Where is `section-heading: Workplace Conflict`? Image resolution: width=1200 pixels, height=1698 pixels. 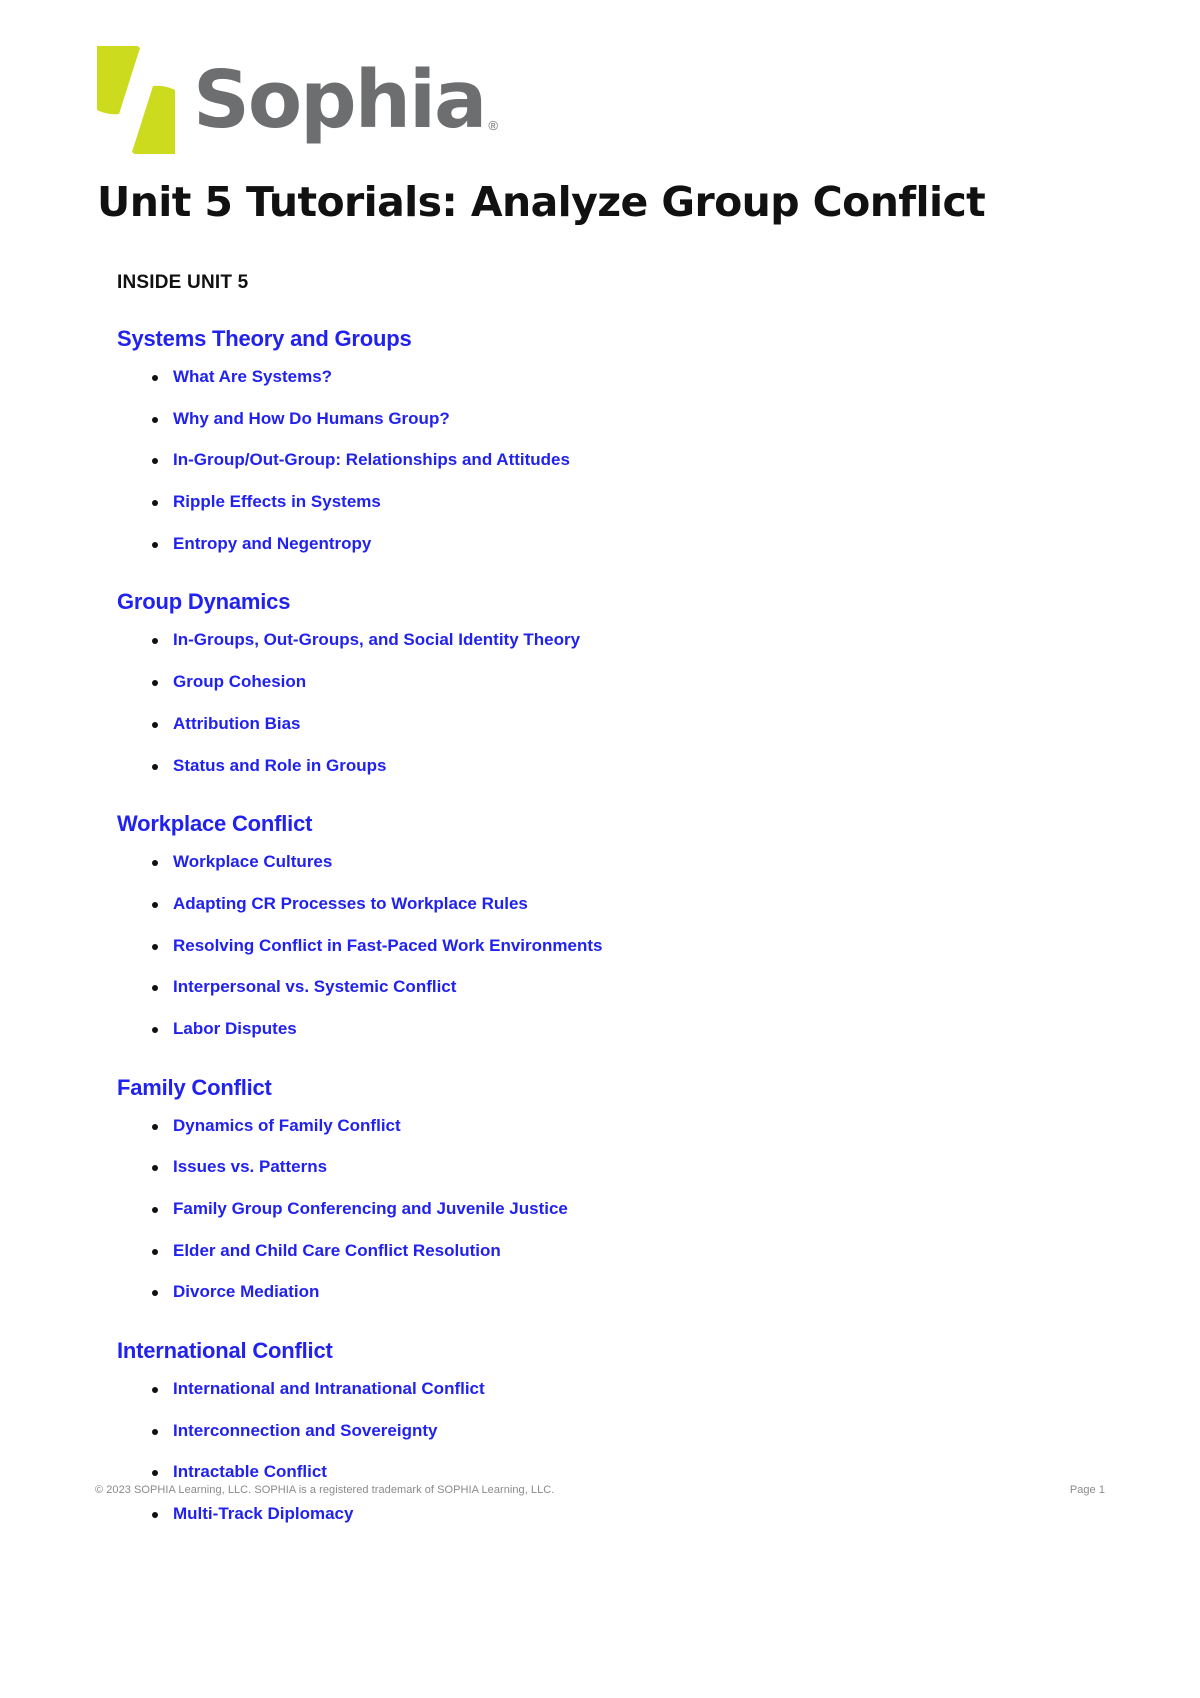 section-heading: Workplace Conflict is located at coordinates (607, 824).